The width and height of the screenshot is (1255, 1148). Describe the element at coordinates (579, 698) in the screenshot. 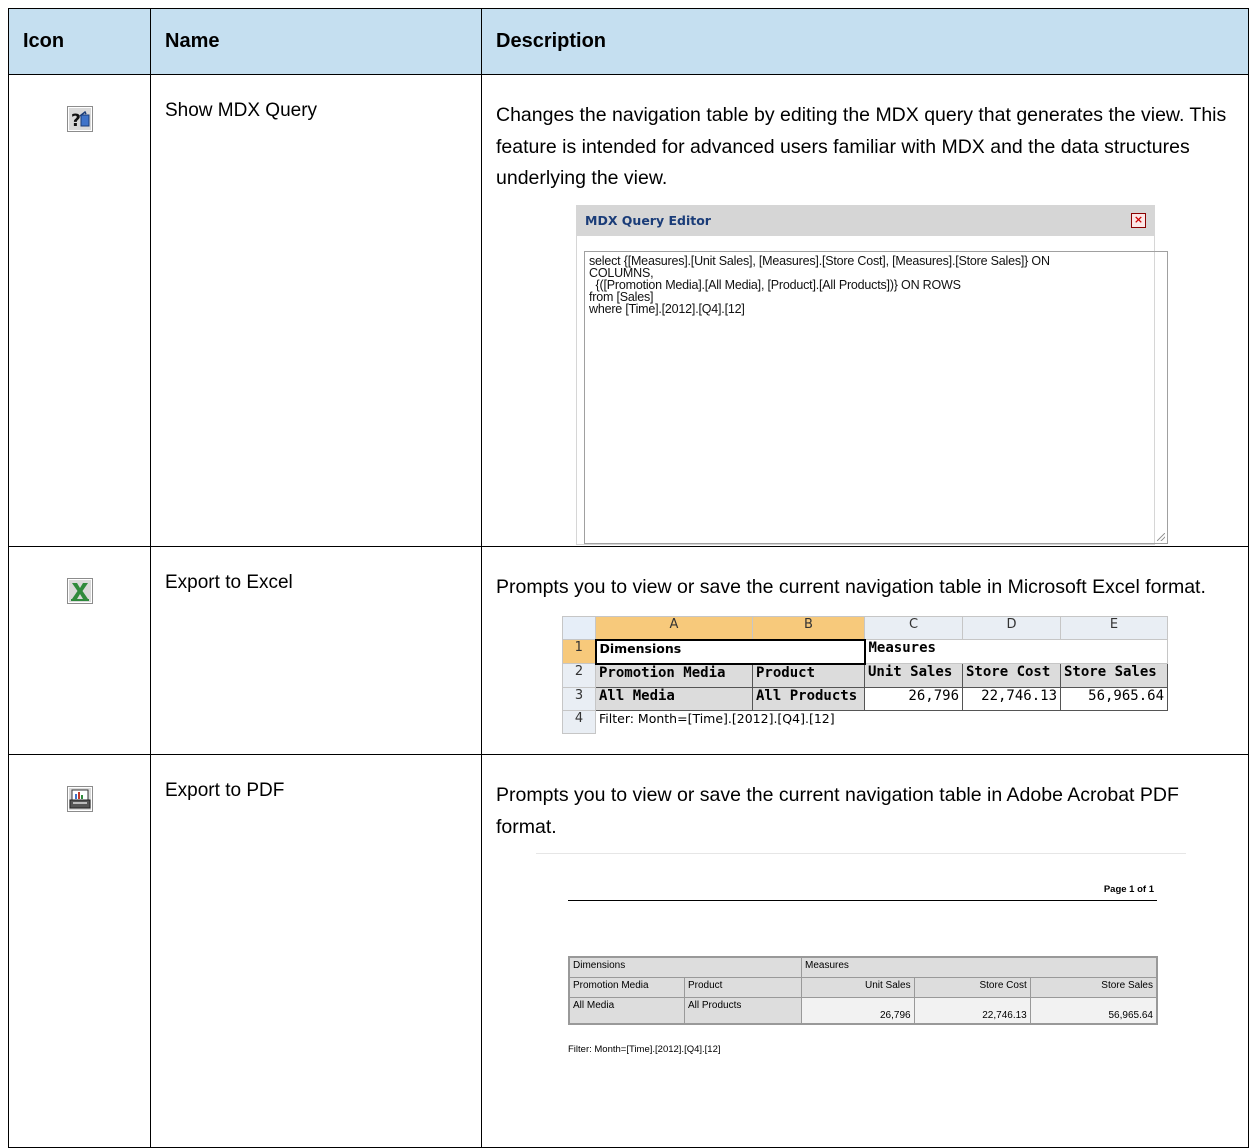

I see `excel-row-number: 3` at that location.